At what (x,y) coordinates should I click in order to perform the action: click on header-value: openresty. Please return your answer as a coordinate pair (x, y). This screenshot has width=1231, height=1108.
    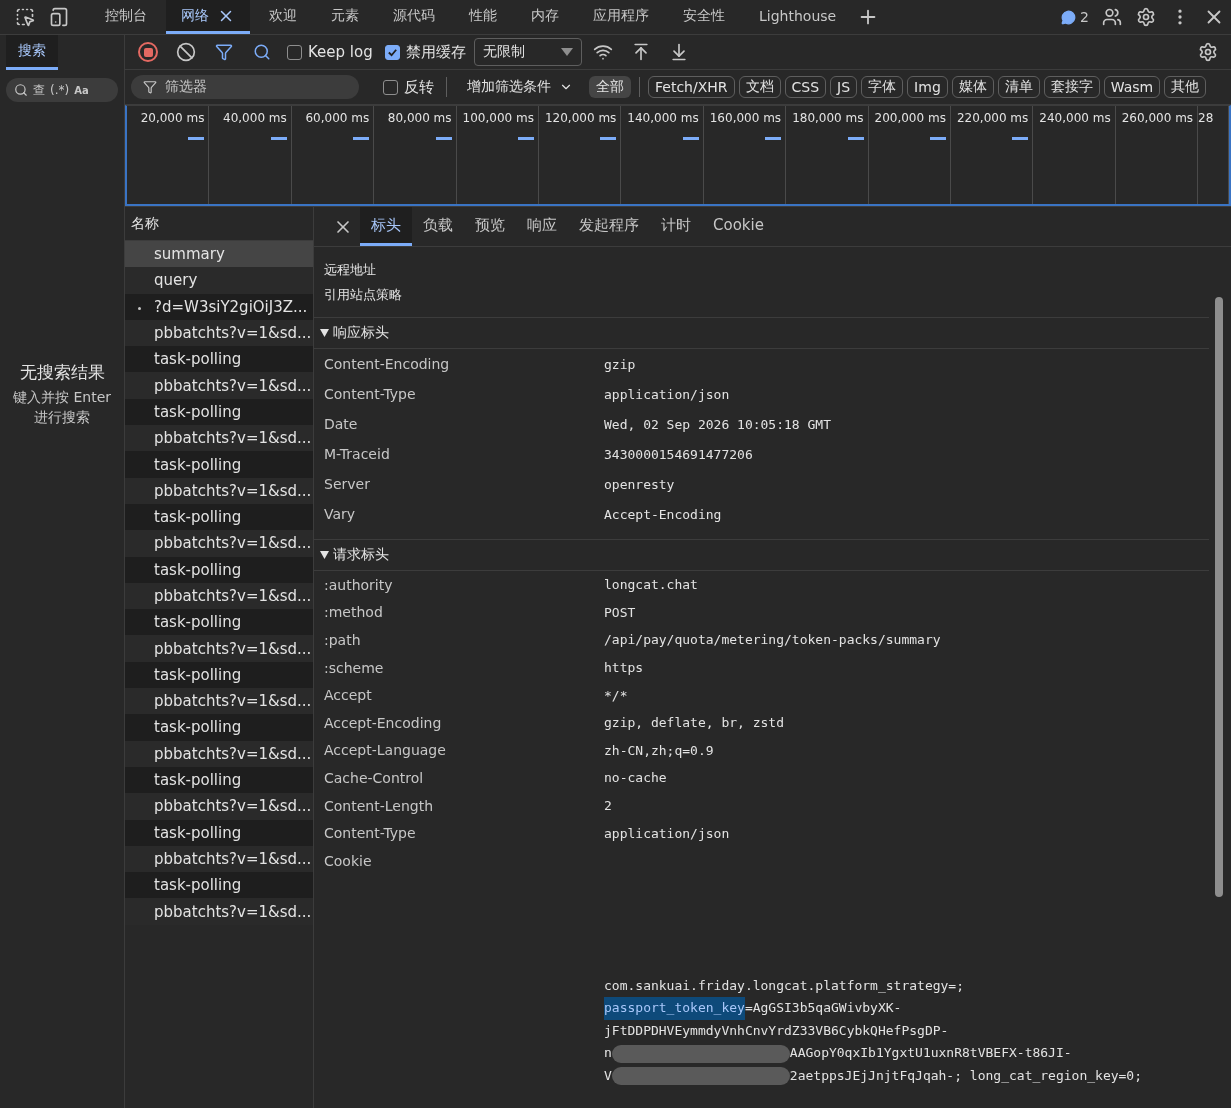
    Looking at the image, I should click on (639, 484).